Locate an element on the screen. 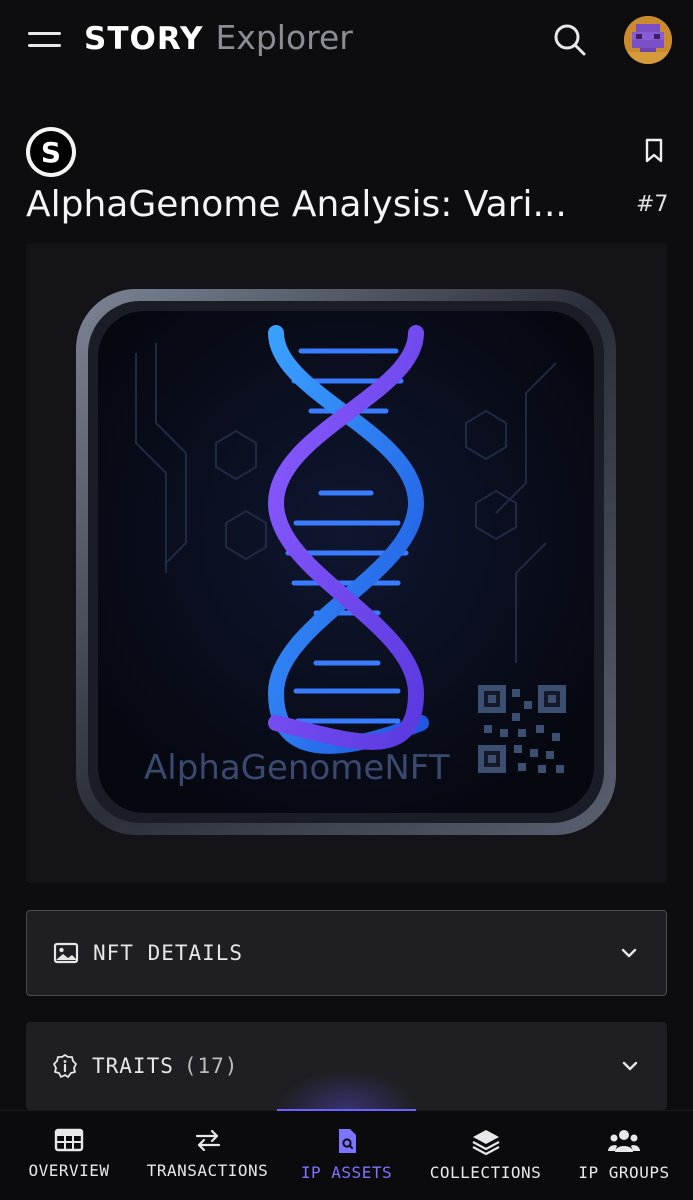 This screenshot has width=693, height=1200. swap-arrows-icon is located at coordinates (207, 1140).